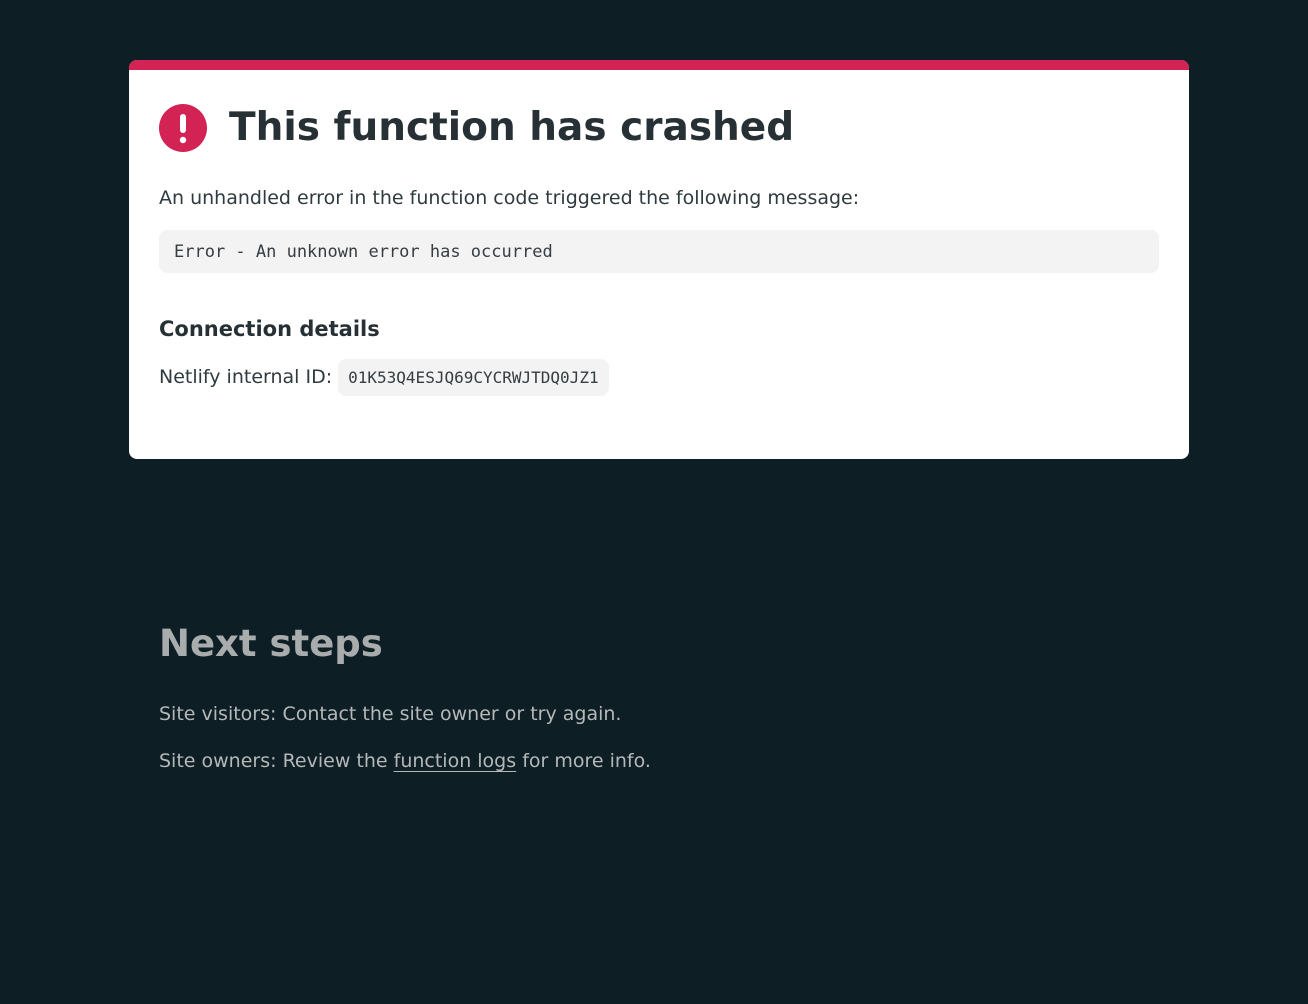 This screenshot has height=1004, width=1308. I want to click on owners-suffix: for more info., so click(583, 761).